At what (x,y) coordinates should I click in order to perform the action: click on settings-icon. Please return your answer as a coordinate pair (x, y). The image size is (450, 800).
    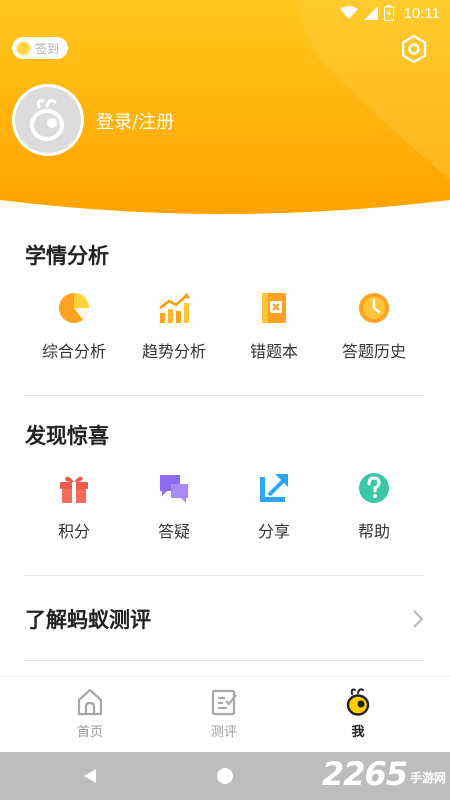
    Looking at the image, I should click on (414, 49).